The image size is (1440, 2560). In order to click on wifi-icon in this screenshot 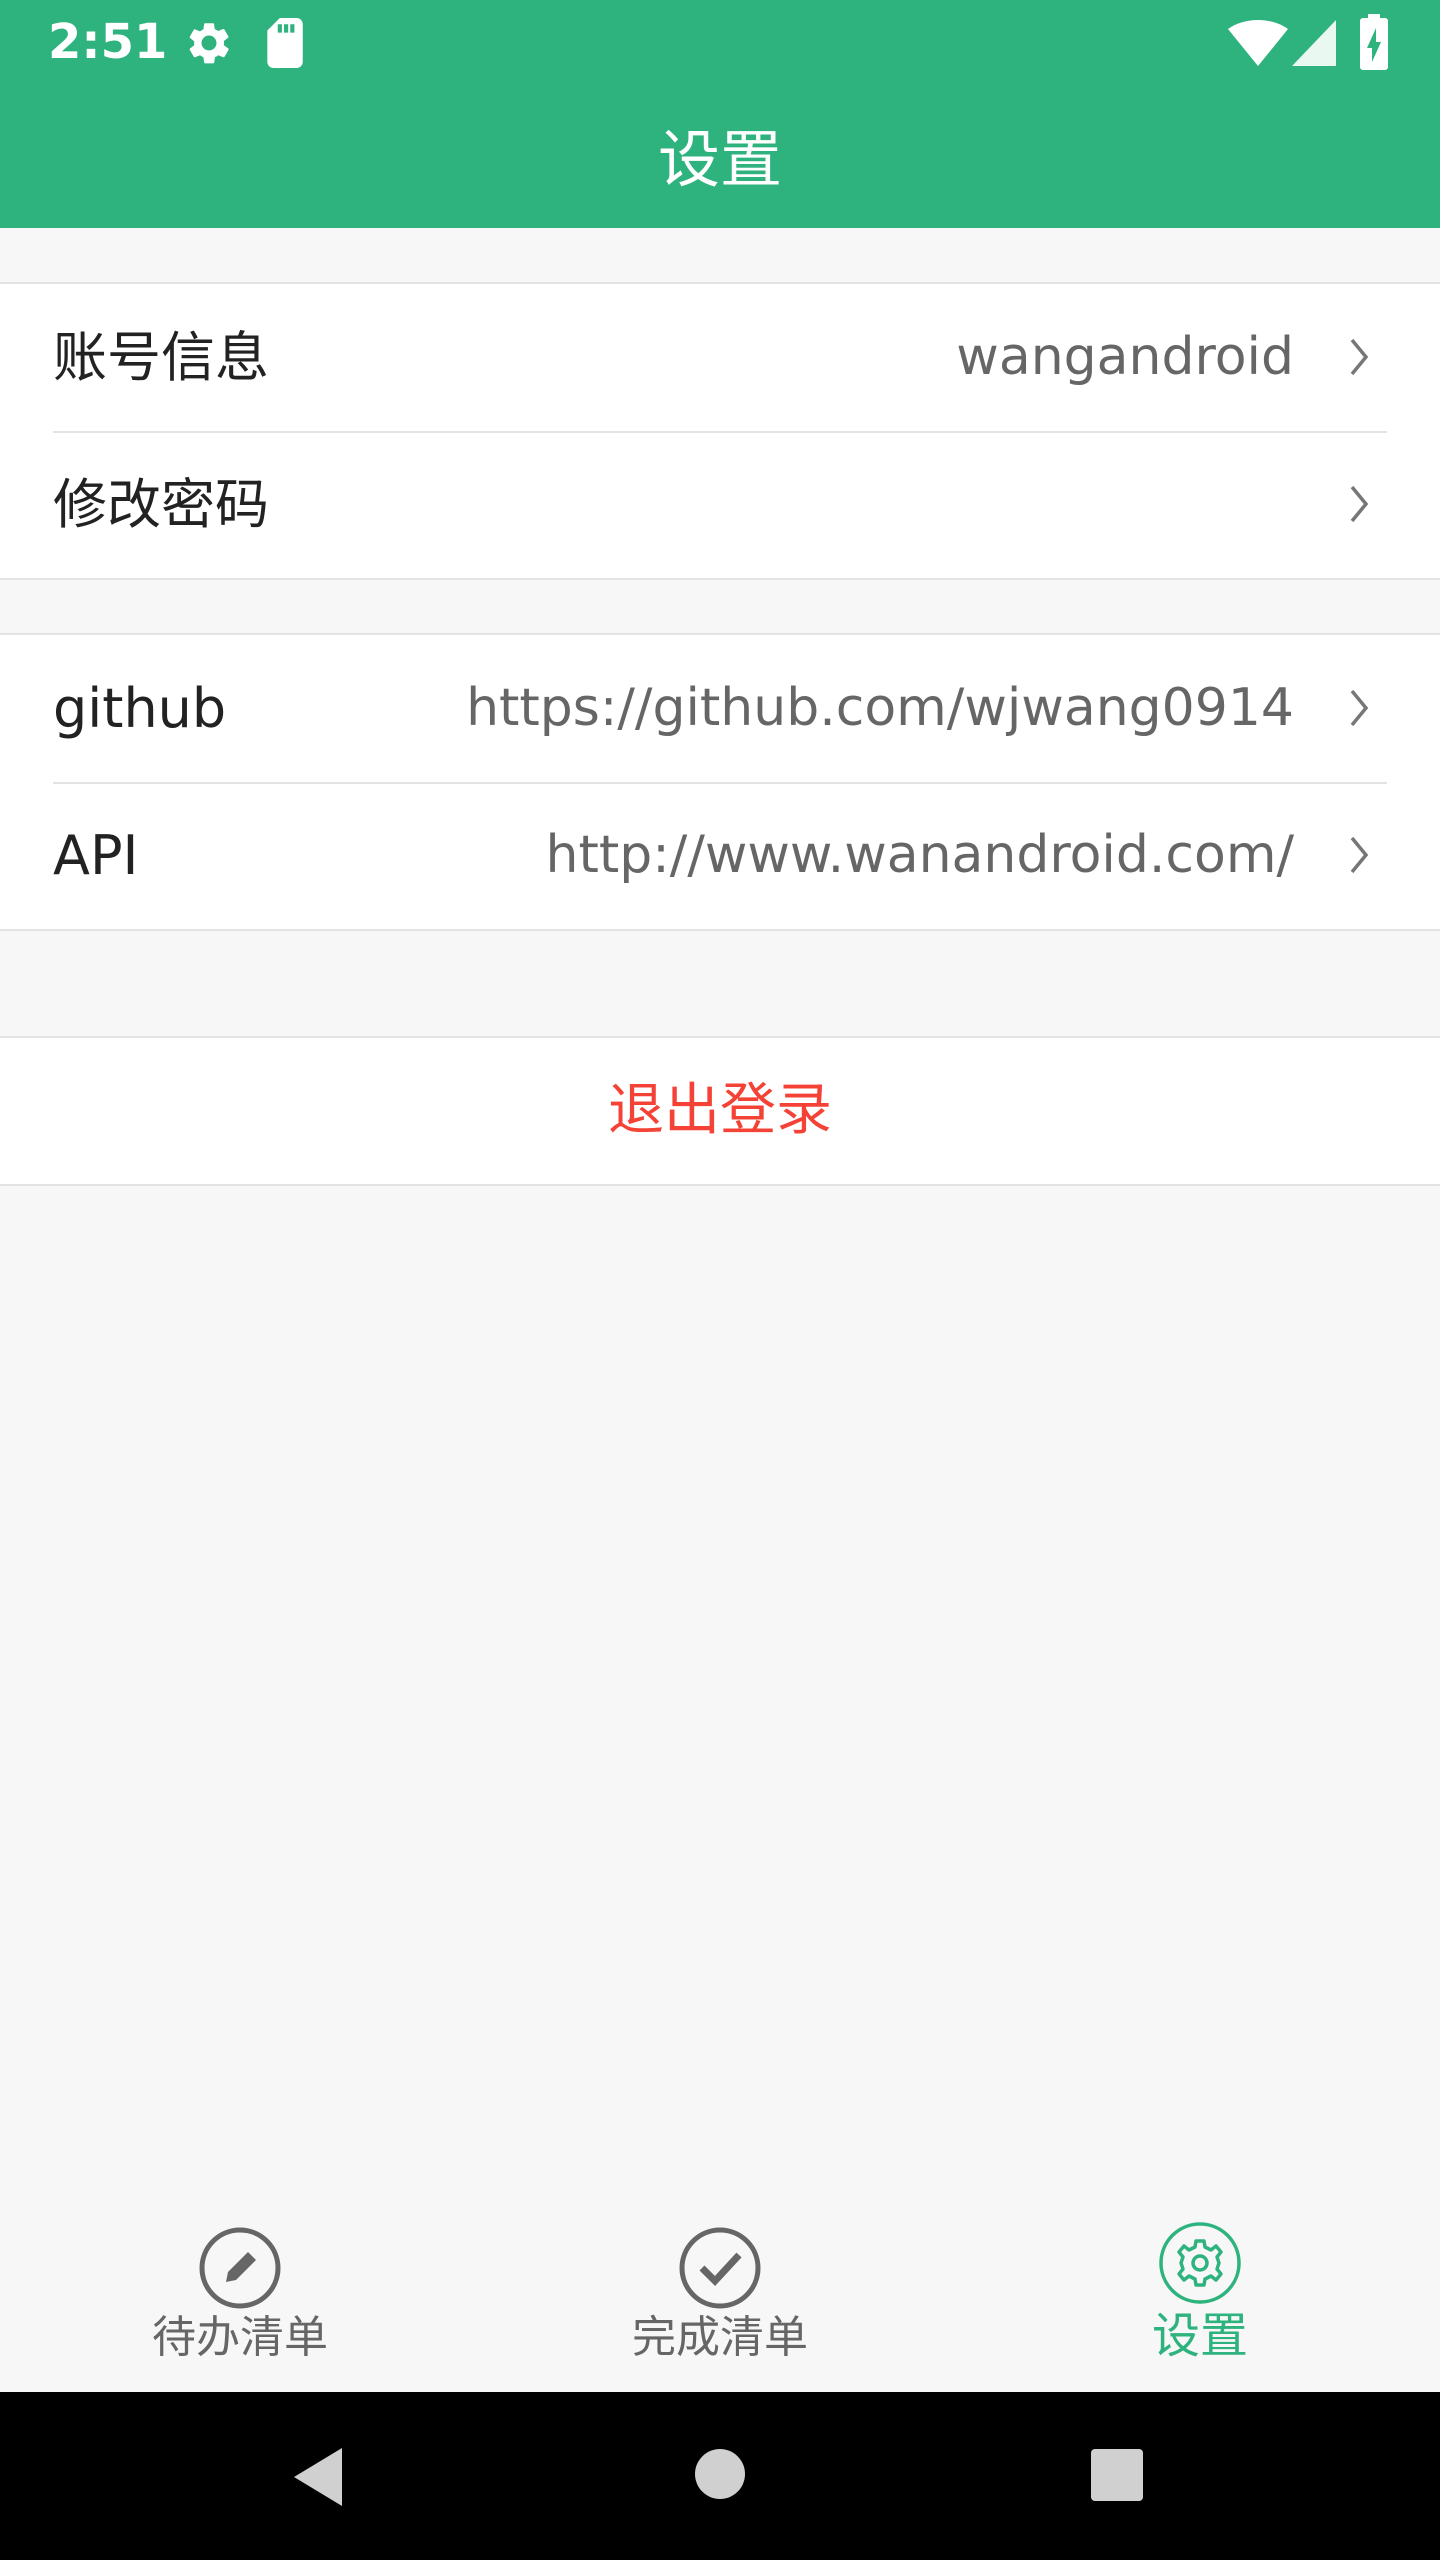, I will do `click(1258, 43)`.